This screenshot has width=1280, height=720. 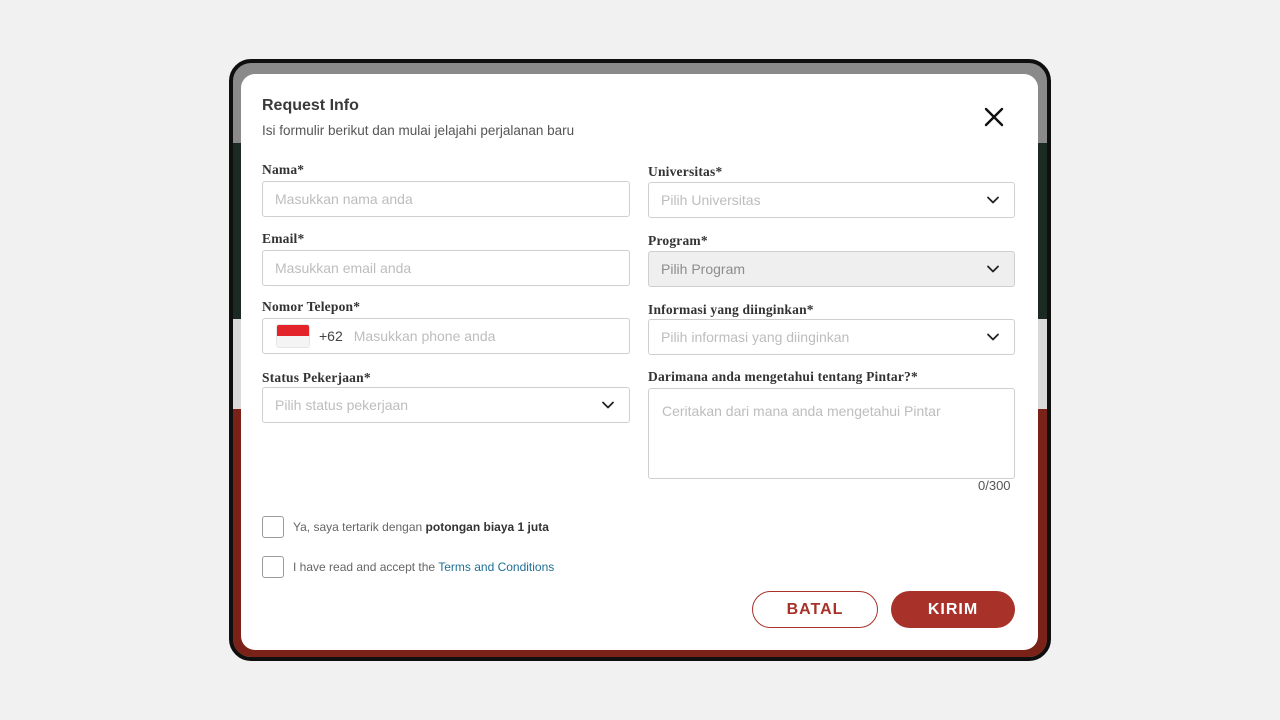 I want to click on discount-checkbox, so click(x=273, y=527).